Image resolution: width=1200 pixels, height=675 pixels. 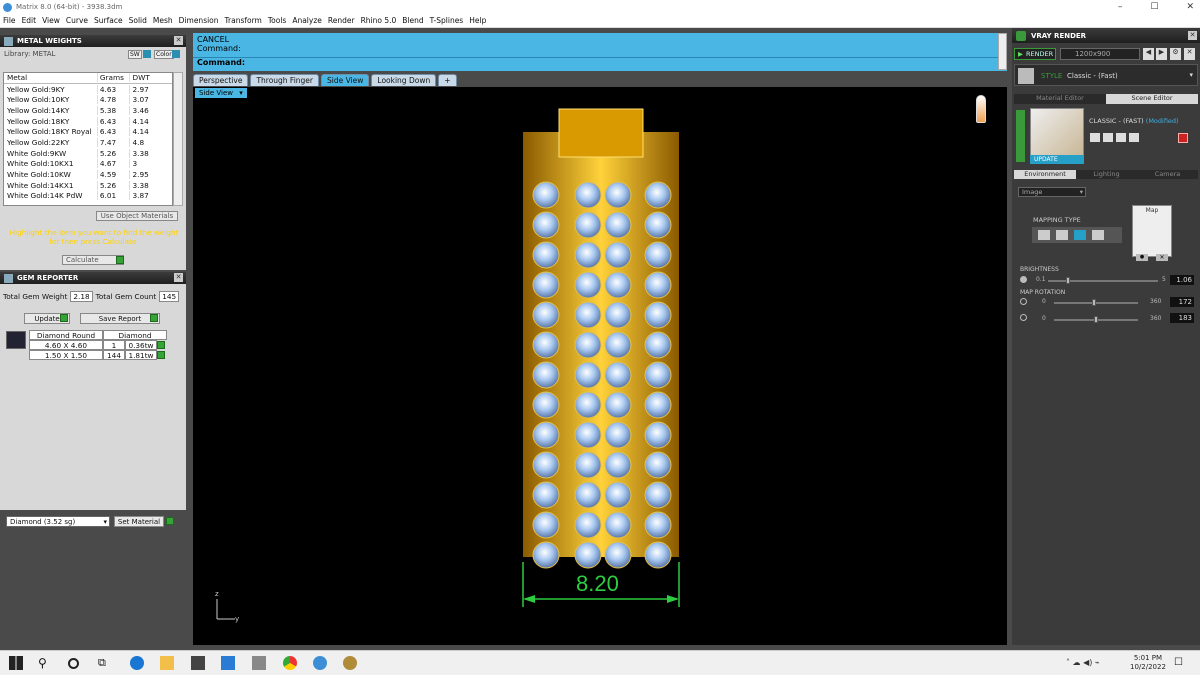 I want to click on table-row: Yellow Gold:18KY Royal 6.43 4.14, so click(x=88, y=131).